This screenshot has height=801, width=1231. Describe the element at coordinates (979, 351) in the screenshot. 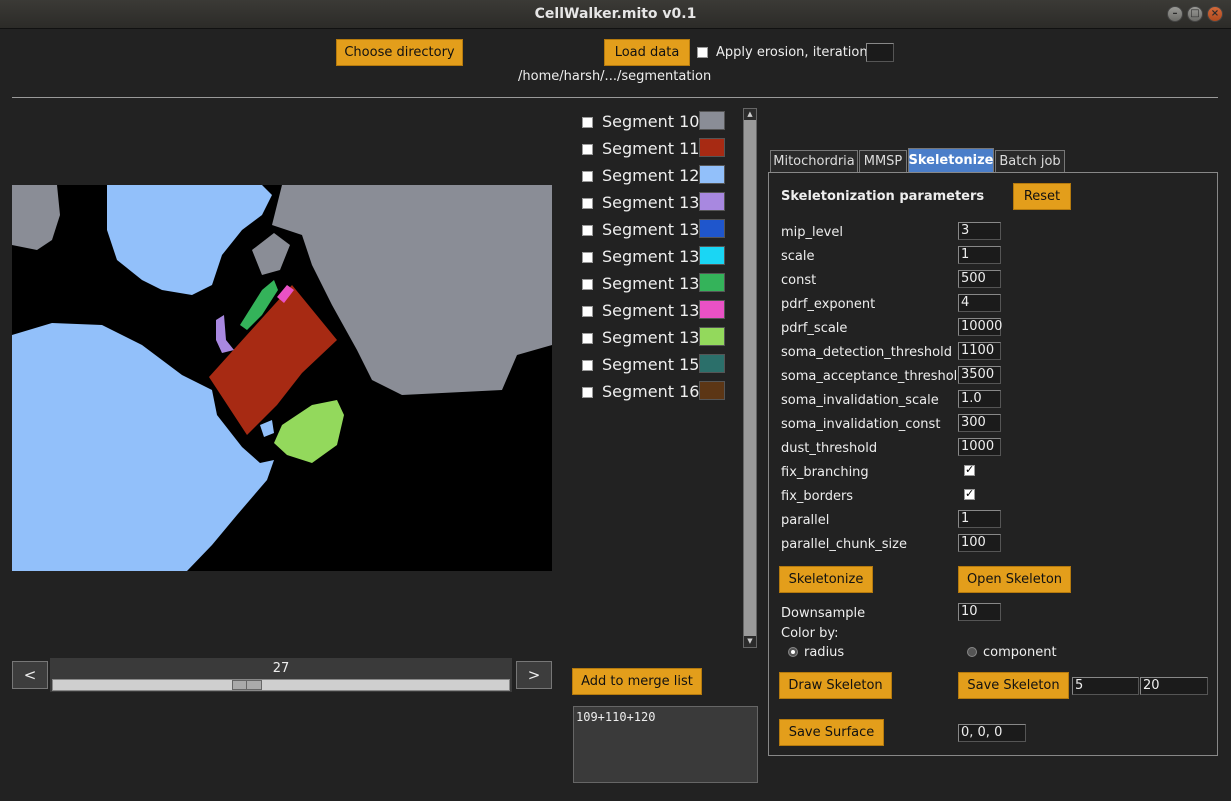

I see `soma-detection-threshold-input: 1100` at that location.